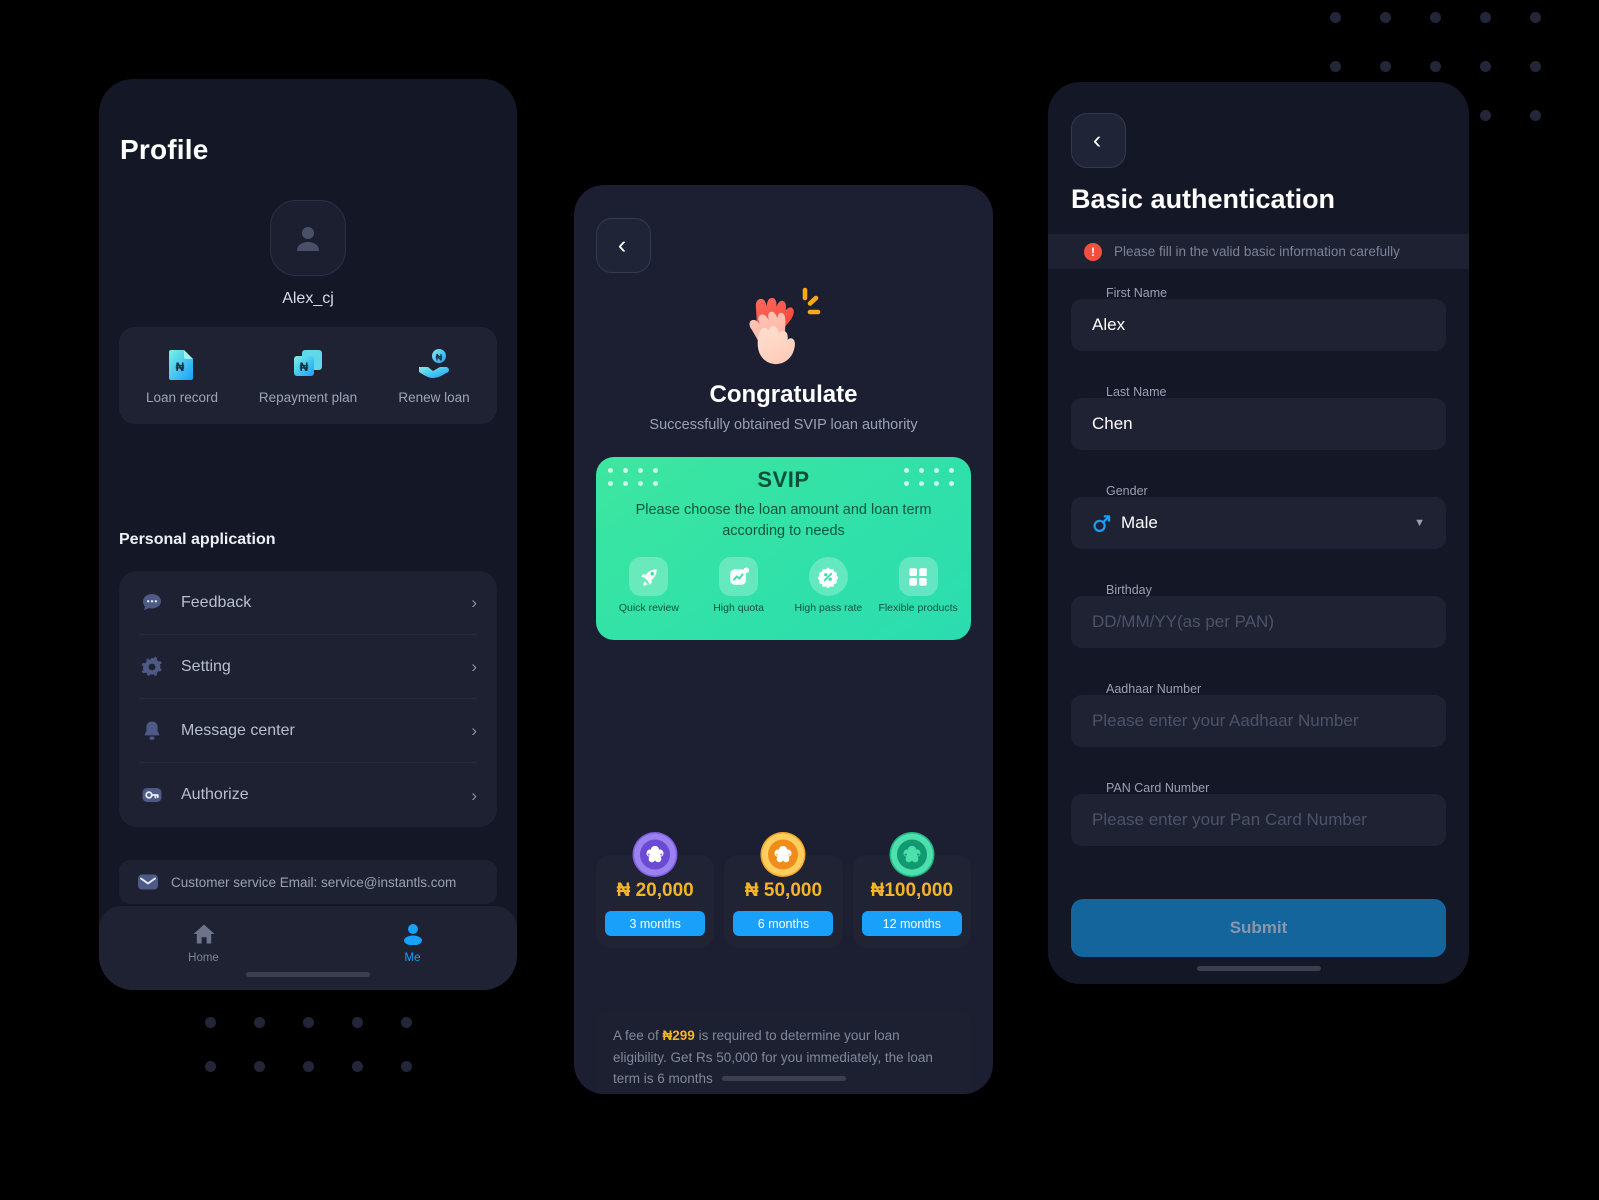 The width and height of the screenshot is (1599, 1200). What do you see at coordinates (1136, 392) in the screenshot?
I see `field-label: Last Name` at bounding box center [1136, 392].